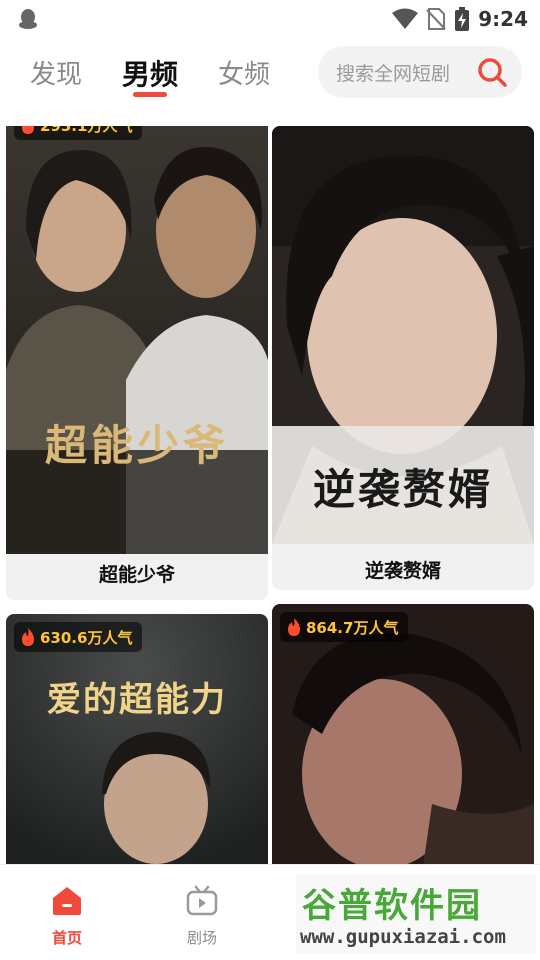  What do you see at coordinates (66, 938) in the screenshot?
I see `nav-home-label: 首页` at bounding box center [66, 938].